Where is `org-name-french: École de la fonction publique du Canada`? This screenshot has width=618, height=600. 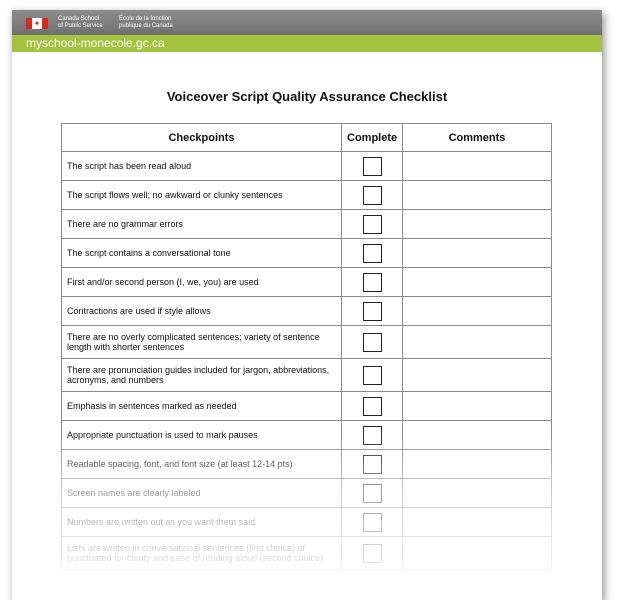 org-name-french: École de la fonction publique du Canada is located at coordinates (146, 23).